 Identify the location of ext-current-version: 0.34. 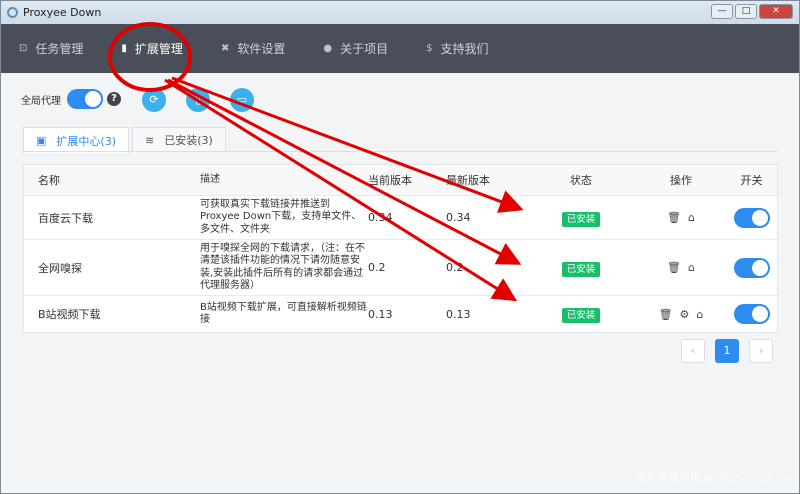
(380, 217).